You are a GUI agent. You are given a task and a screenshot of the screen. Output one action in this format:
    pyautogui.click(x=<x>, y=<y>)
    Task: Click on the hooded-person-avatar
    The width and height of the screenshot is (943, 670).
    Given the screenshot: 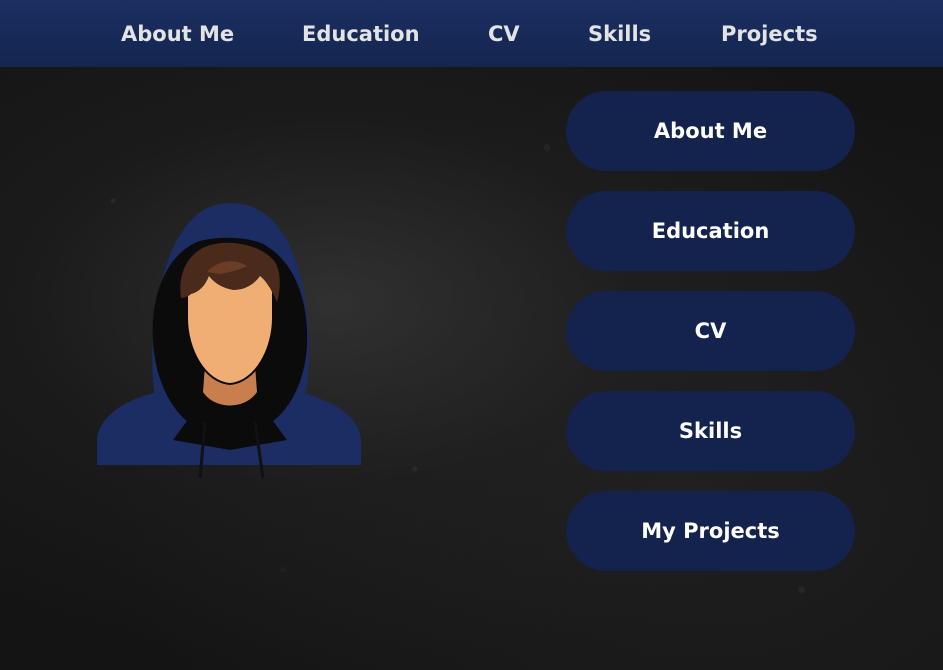 What is the action you would take?
    pyautogui.click(x=230, y=340)
    